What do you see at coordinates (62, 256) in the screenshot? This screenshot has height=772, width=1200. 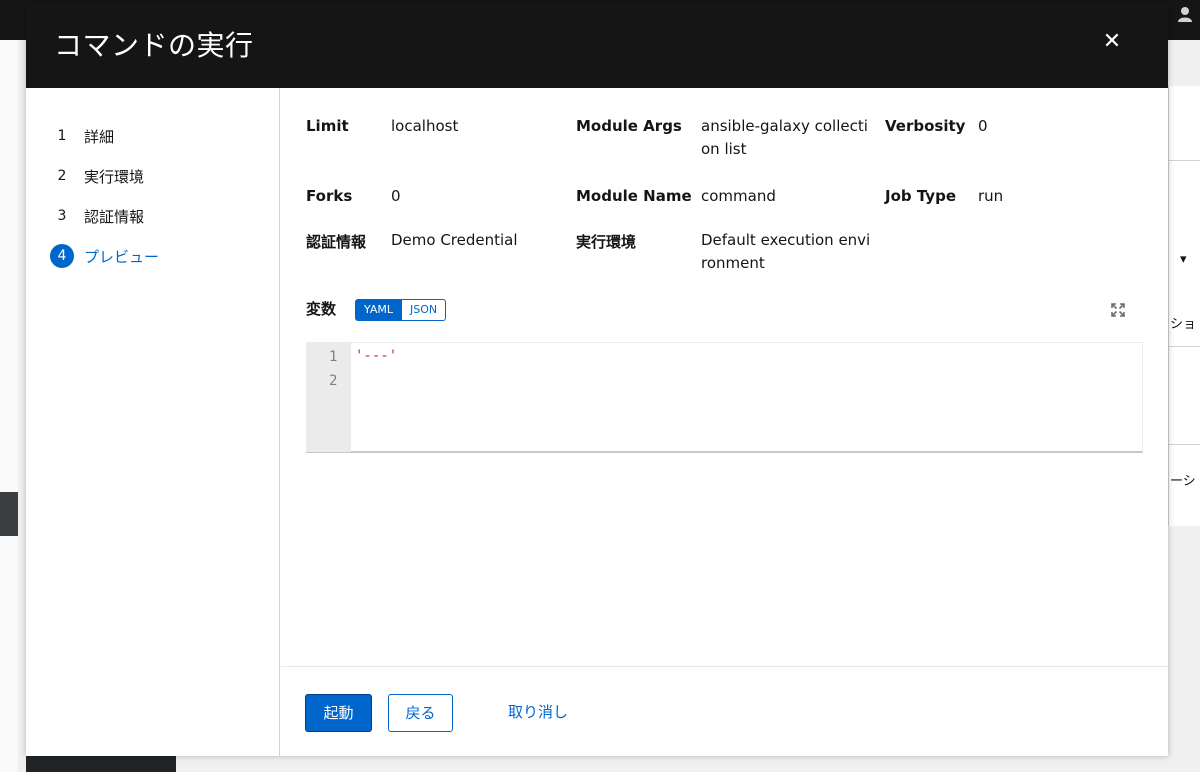 I see `step-number-active: 4` at bounding box center [62, 256].